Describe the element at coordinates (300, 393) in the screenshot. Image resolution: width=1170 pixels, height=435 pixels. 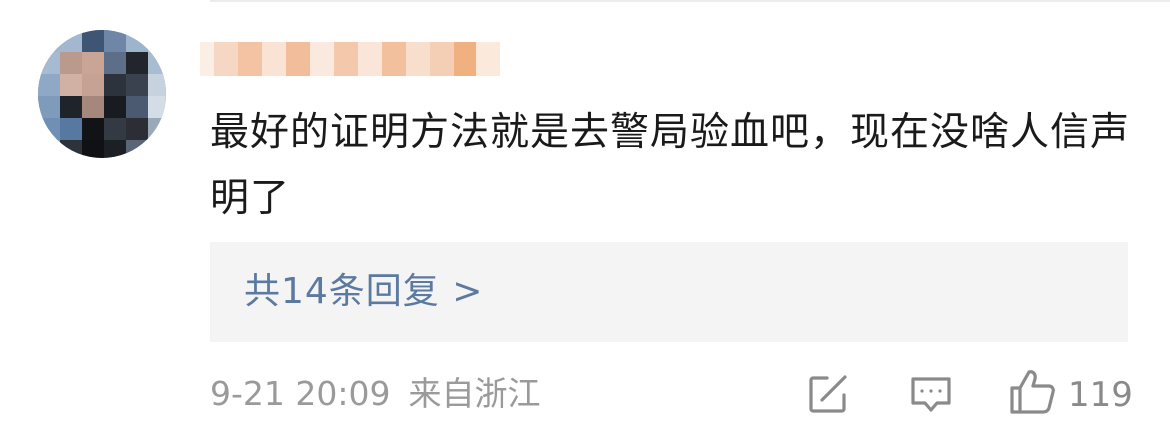
I see `comment-time: 9-21 20:09` at that location.